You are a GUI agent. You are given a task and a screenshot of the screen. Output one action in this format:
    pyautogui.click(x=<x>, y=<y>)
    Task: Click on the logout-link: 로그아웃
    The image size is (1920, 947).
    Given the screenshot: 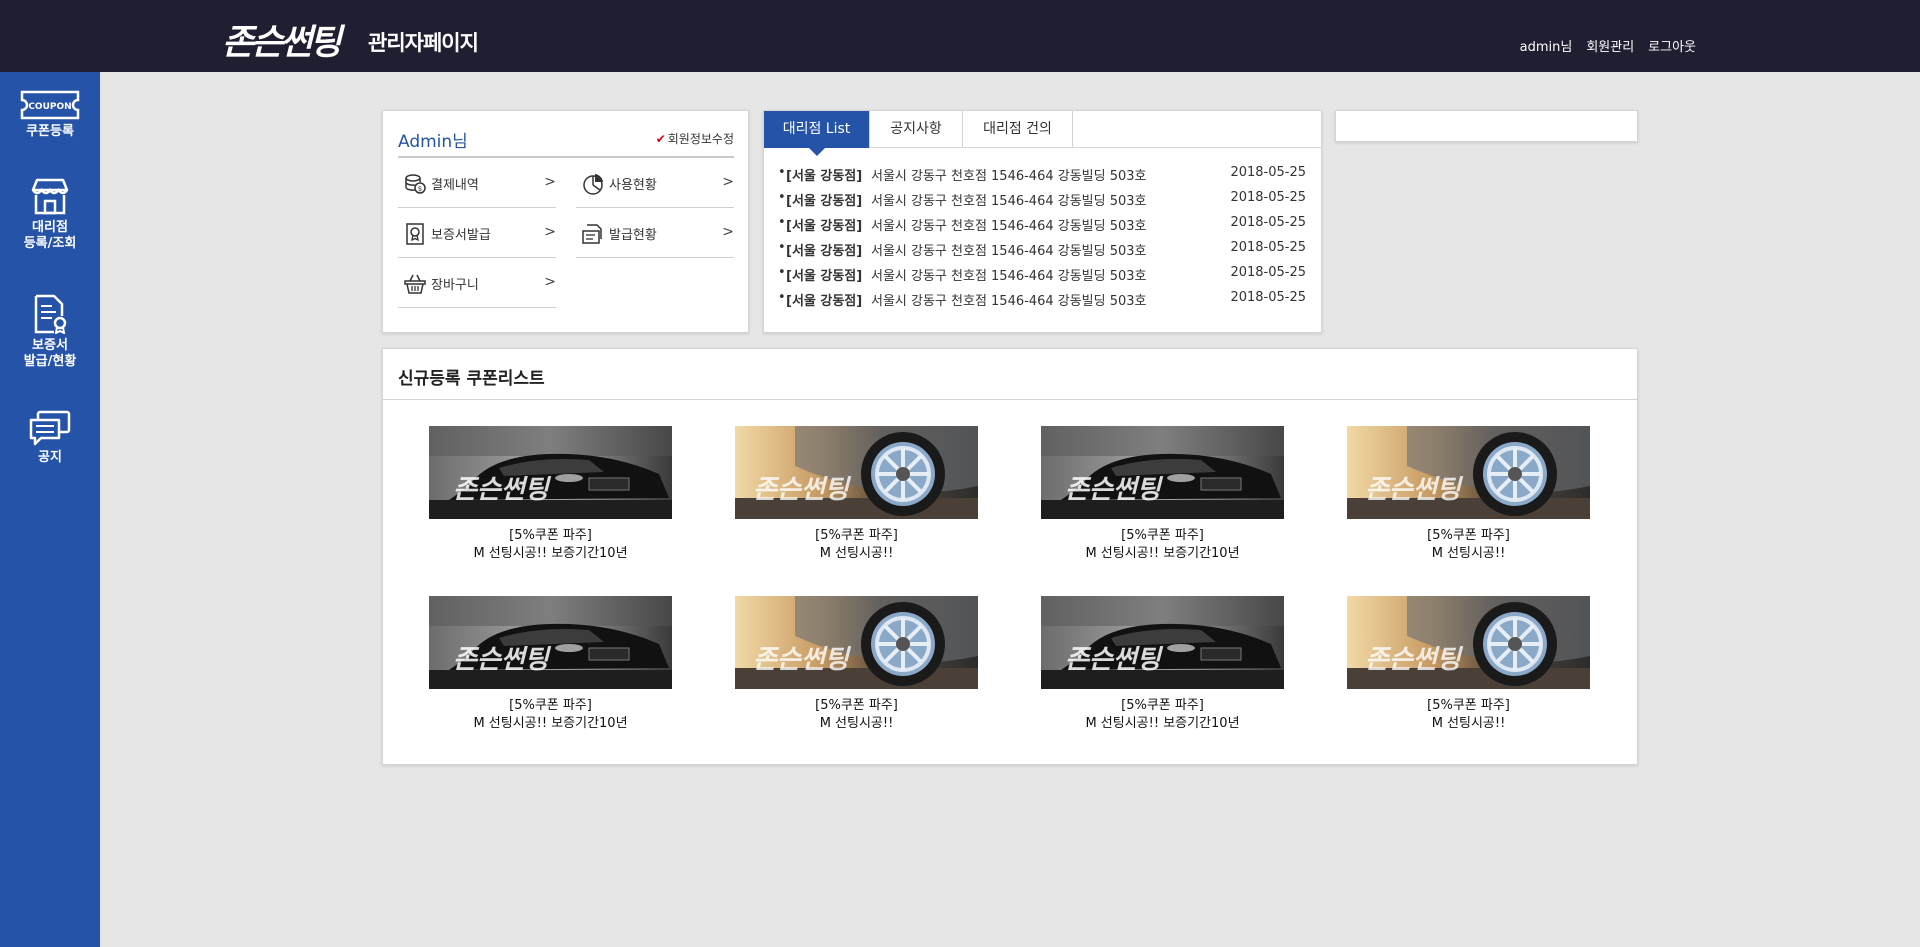 What is the action you would take?
    pyautogui.click(x=1672, y=45)
    